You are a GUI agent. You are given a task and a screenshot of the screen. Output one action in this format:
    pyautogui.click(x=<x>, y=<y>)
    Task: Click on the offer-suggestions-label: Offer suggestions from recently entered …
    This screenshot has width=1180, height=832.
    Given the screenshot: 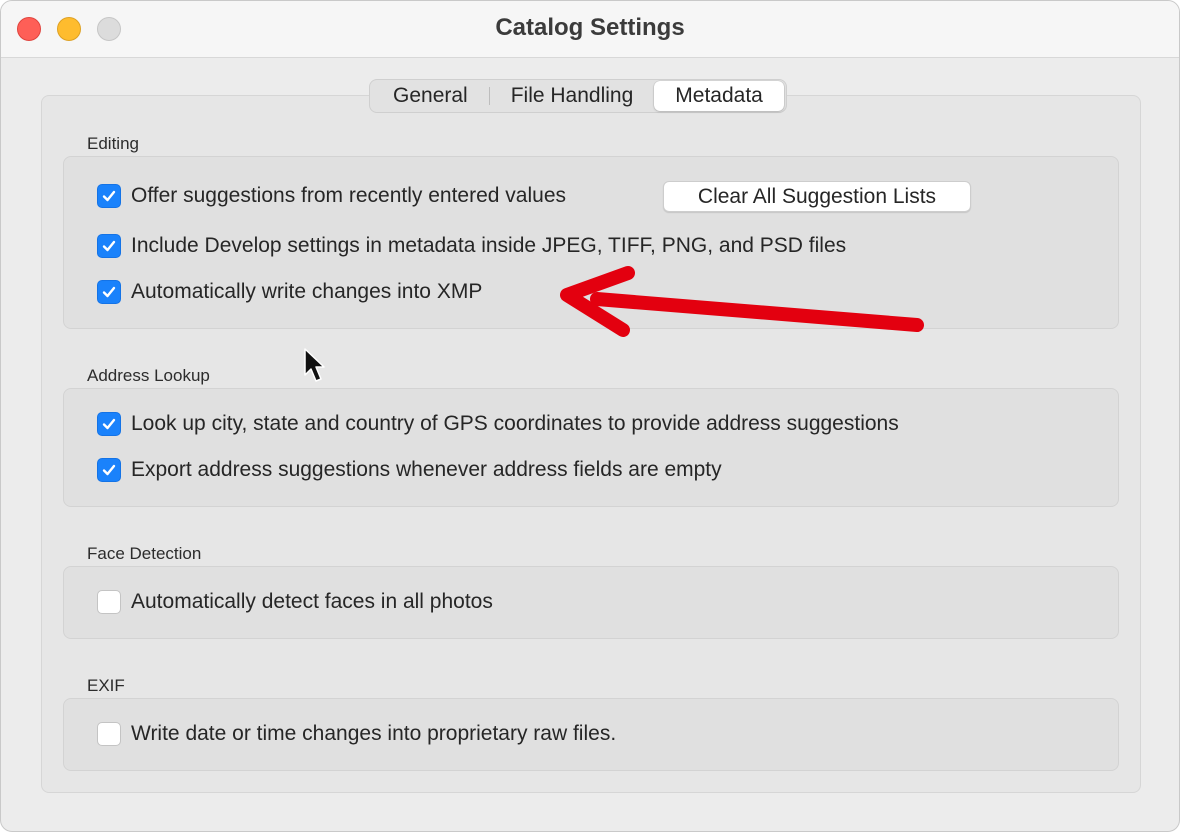 What is the action you would take?
    pyautogui.click(x=349, y=195)
    